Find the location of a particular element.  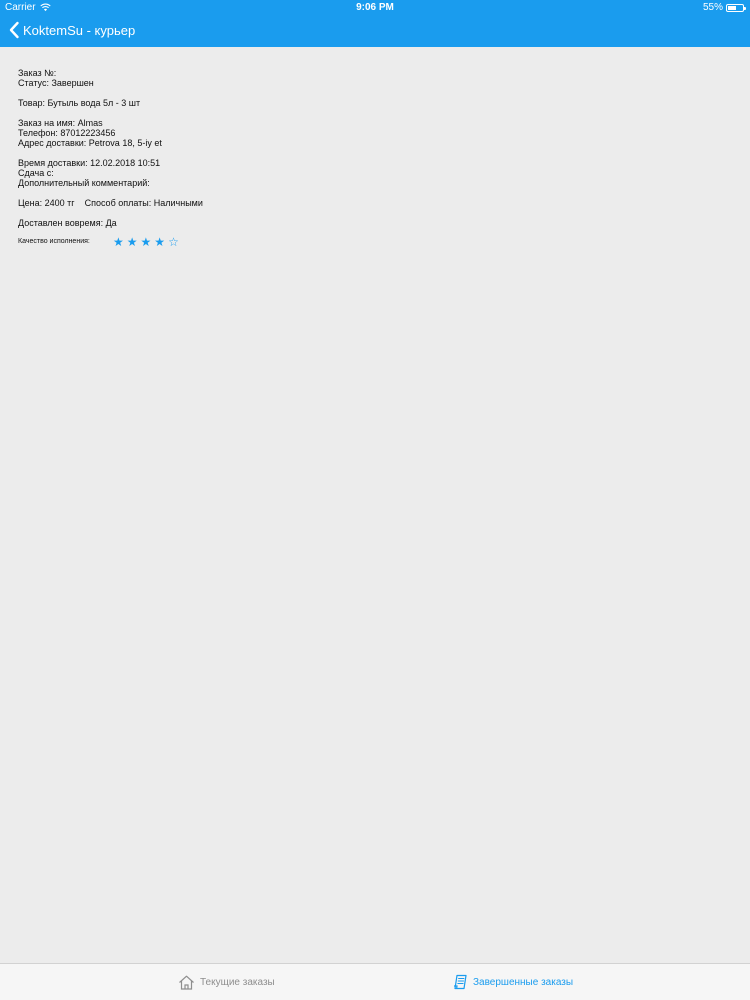

order-on-time-group: Доставлен вовремя: Да is located at coordinates (110, 223).